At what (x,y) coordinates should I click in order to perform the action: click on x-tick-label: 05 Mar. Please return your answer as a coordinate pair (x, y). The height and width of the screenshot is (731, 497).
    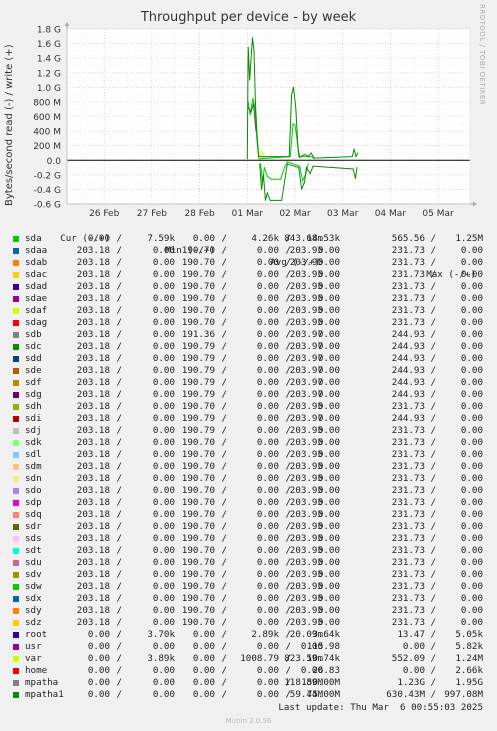
    Looking at the image, I should click on (438, 214).